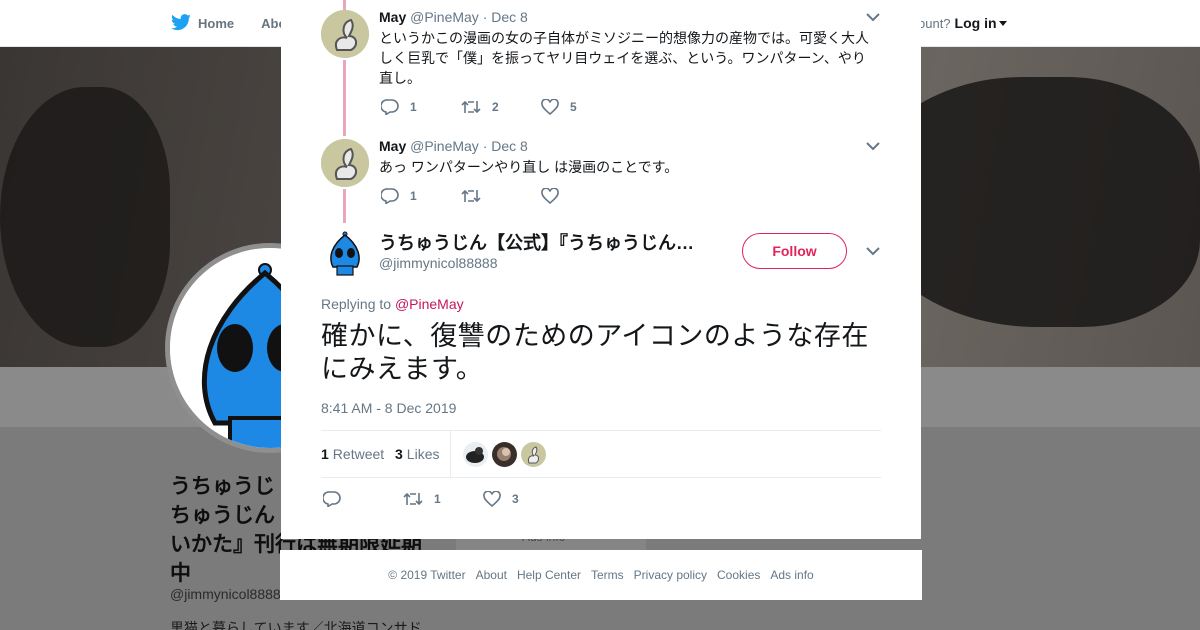  What do you see at coordinates (296, 625) in the screenshot?
I see `profile-bio: 黒猫と暮らしています／北海道コンサド` at bounding box center [296, 625].